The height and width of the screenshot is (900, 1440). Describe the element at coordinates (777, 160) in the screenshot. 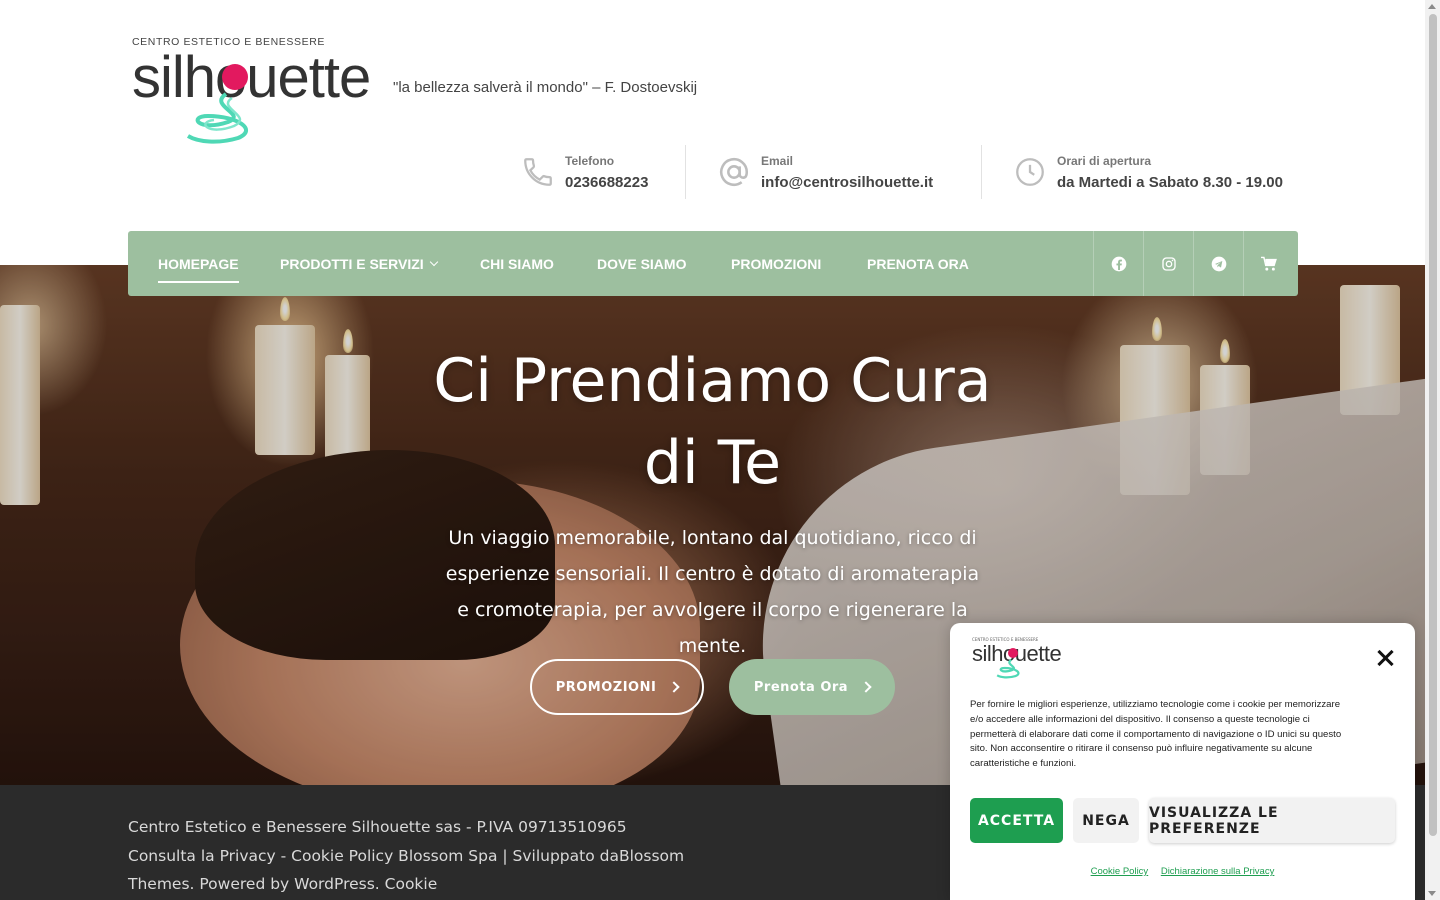

I see `contact-email-label: Email` at that location.